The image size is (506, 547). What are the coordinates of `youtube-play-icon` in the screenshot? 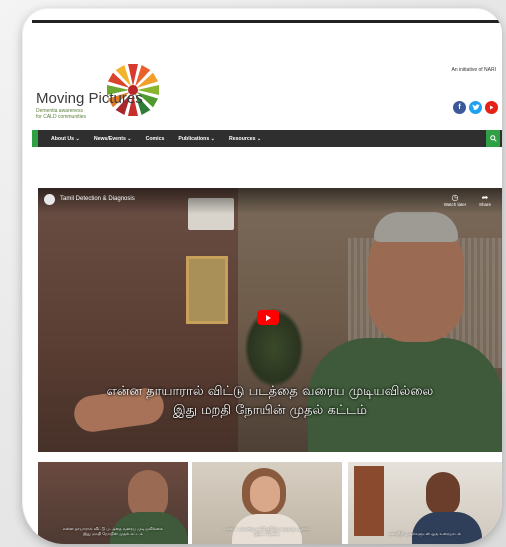 It's located at (492, 107).